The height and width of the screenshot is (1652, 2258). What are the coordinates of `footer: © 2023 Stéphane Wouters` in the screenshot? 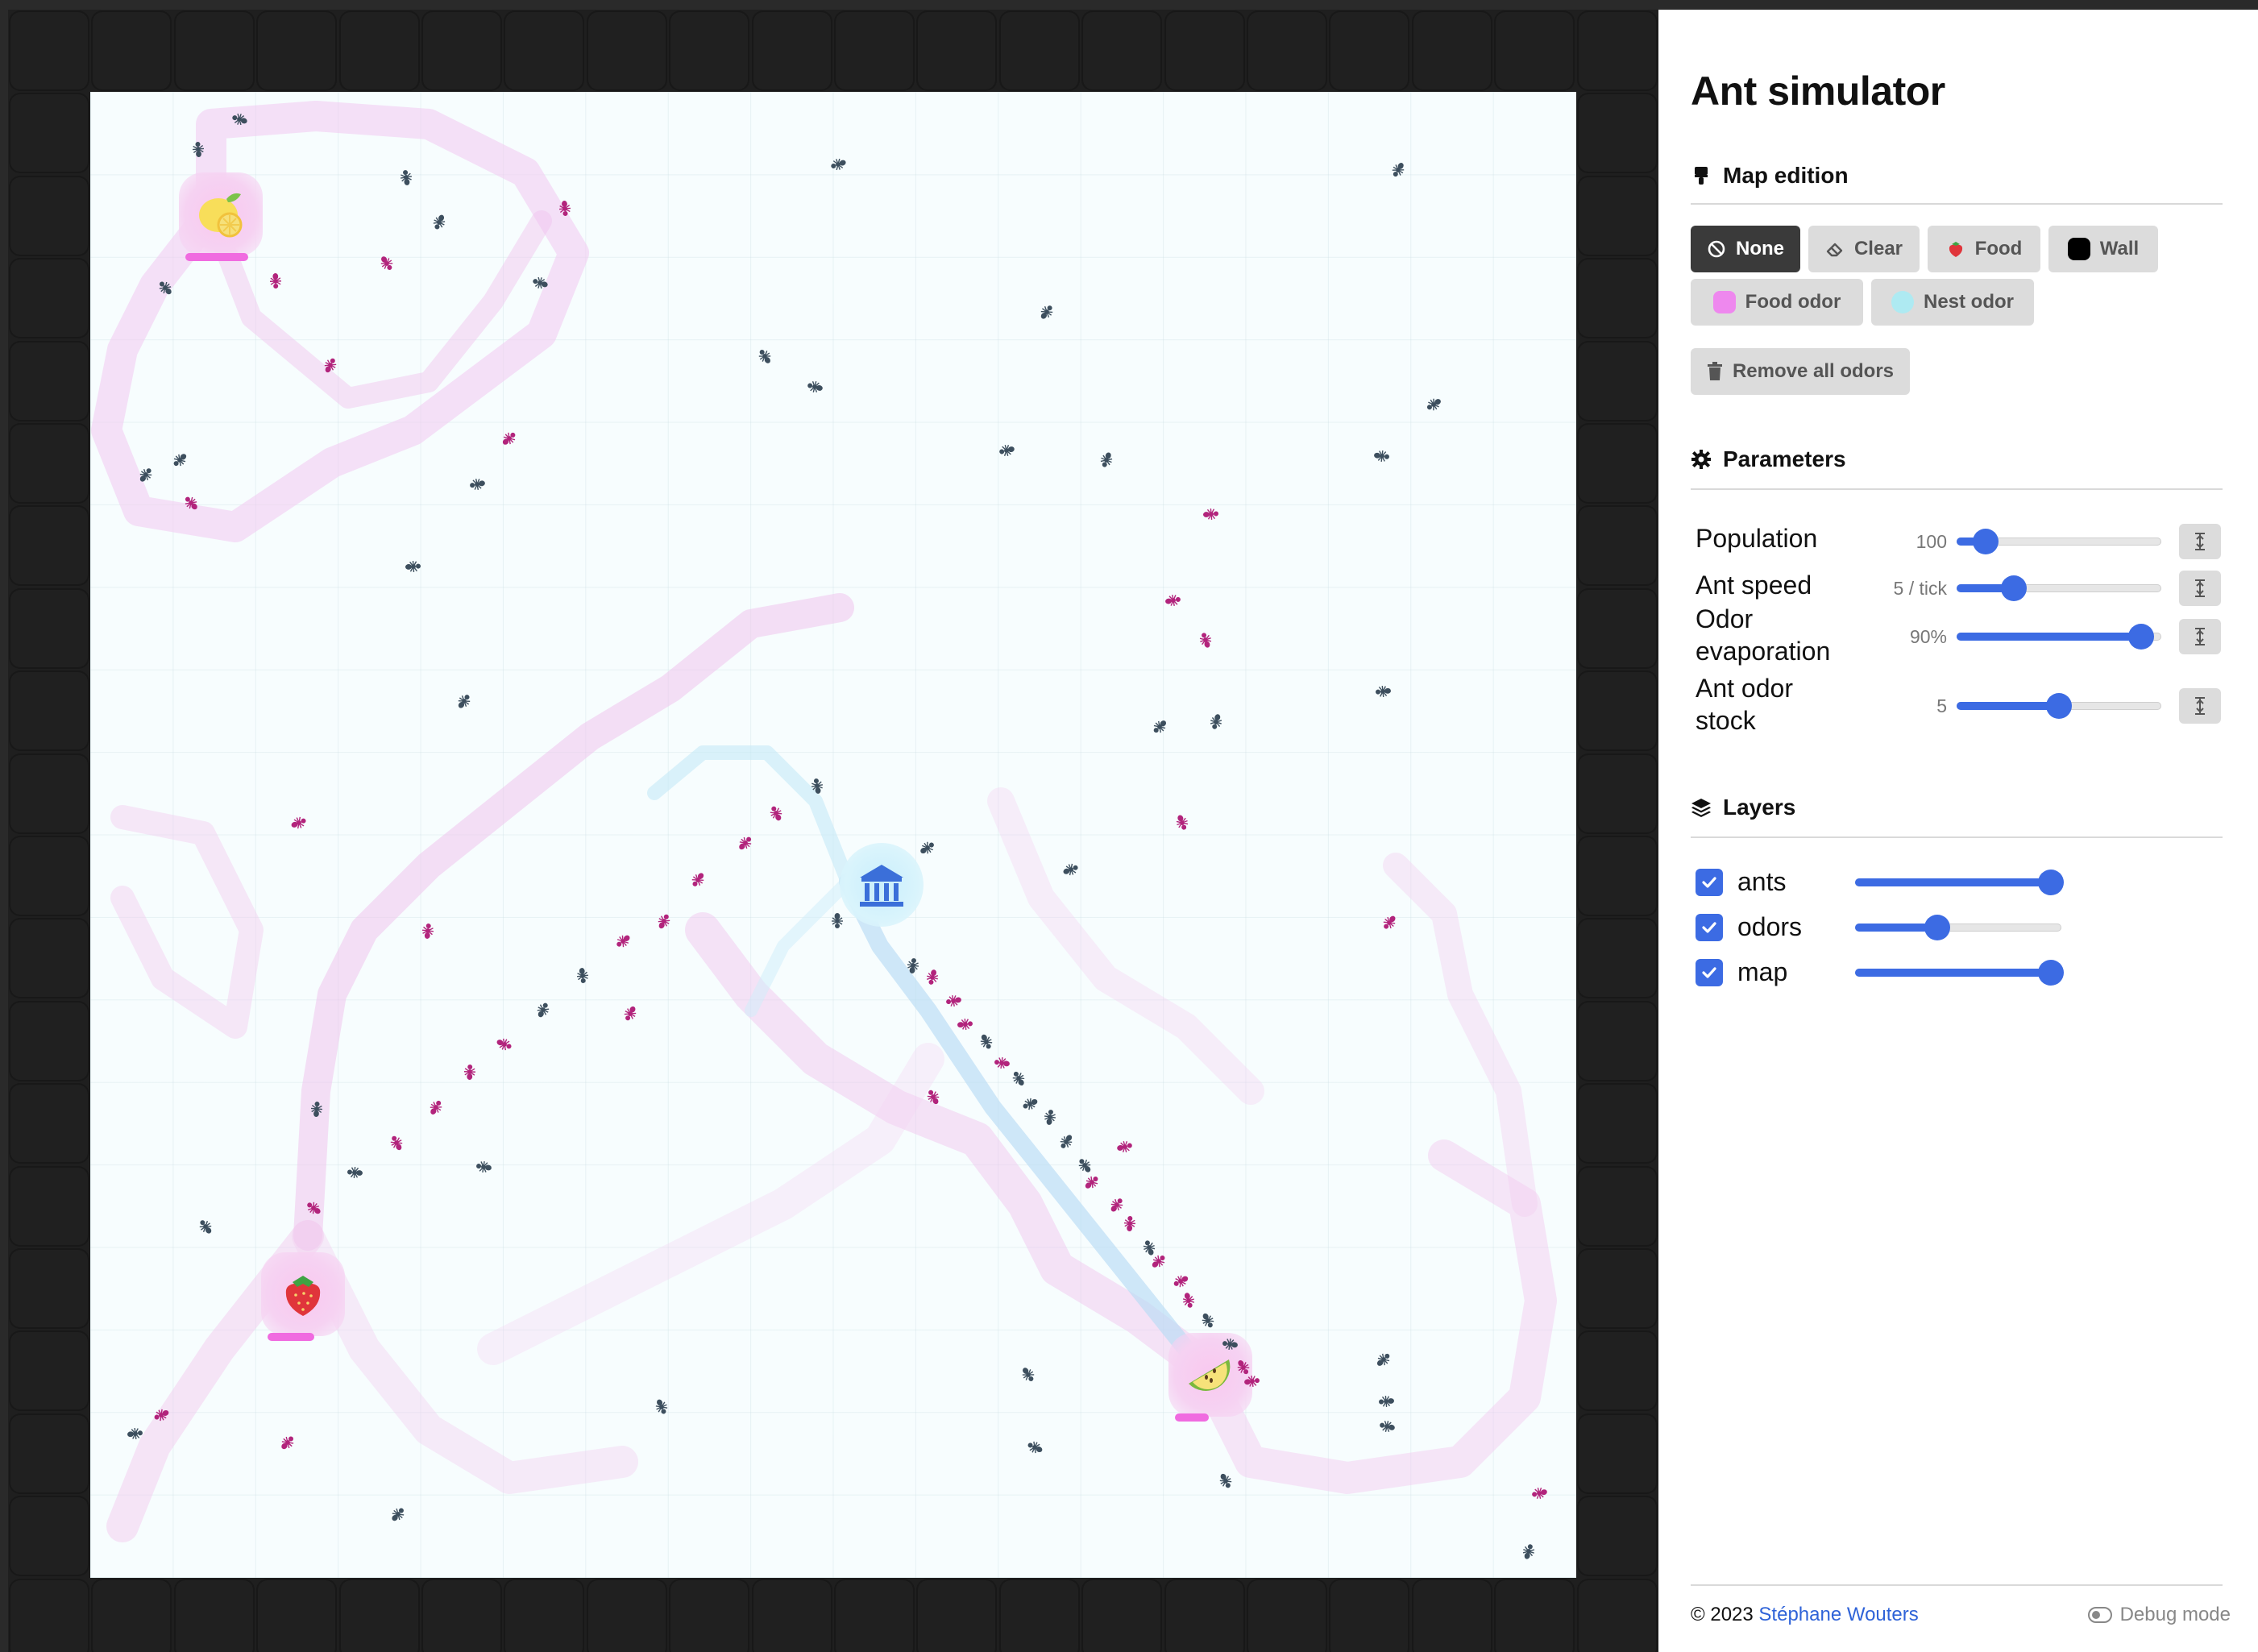 It's located at (1805, 1615).